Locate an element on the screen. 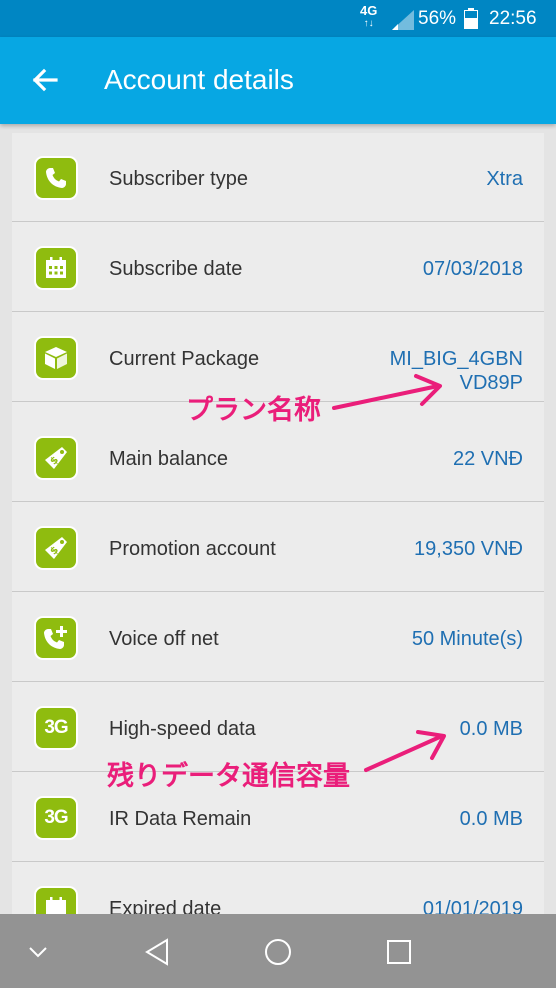 The height and width of the screenshot is (988, 556). row-value: 50 Minute(s) is located at coordinates (467, 639).